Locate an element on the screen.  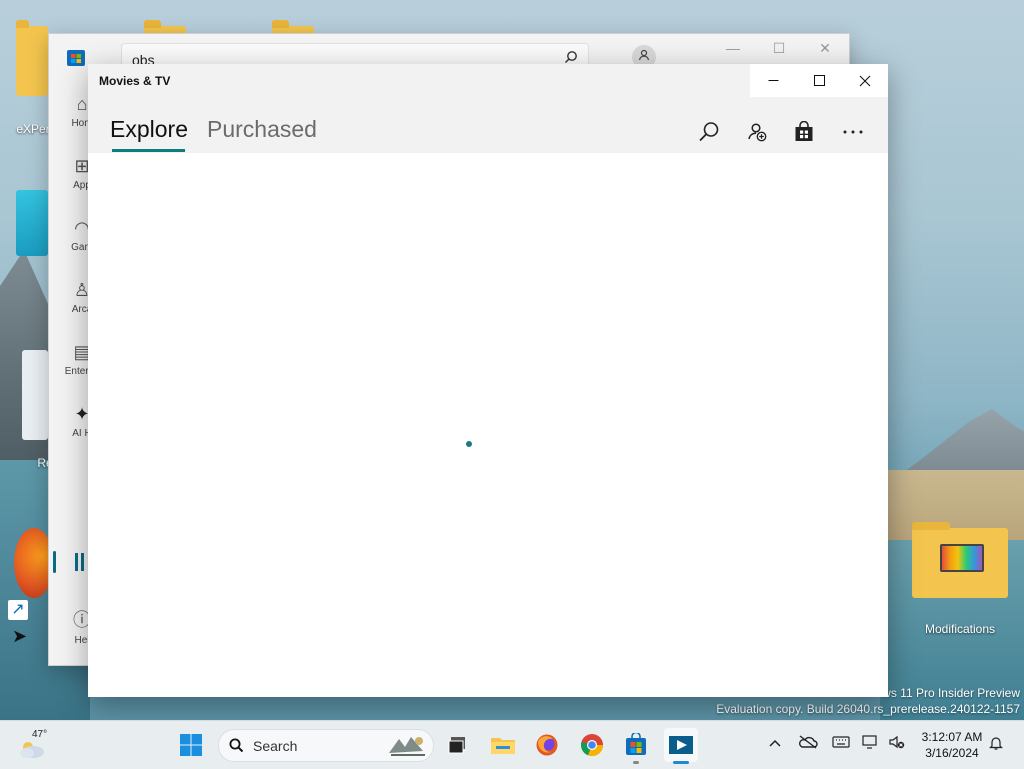
minimize-icon: — is located at coordinates (733, 48).